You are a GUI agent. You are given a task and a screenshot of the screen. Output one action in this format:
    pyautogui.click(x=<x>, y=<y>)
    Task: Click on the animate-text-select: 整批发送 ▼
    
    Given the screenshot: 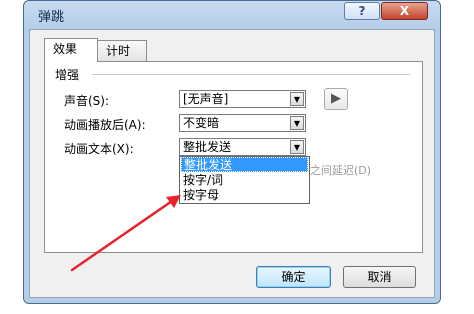 What is the action you would take?
    pyautogui.click(x=242, y=147)
    